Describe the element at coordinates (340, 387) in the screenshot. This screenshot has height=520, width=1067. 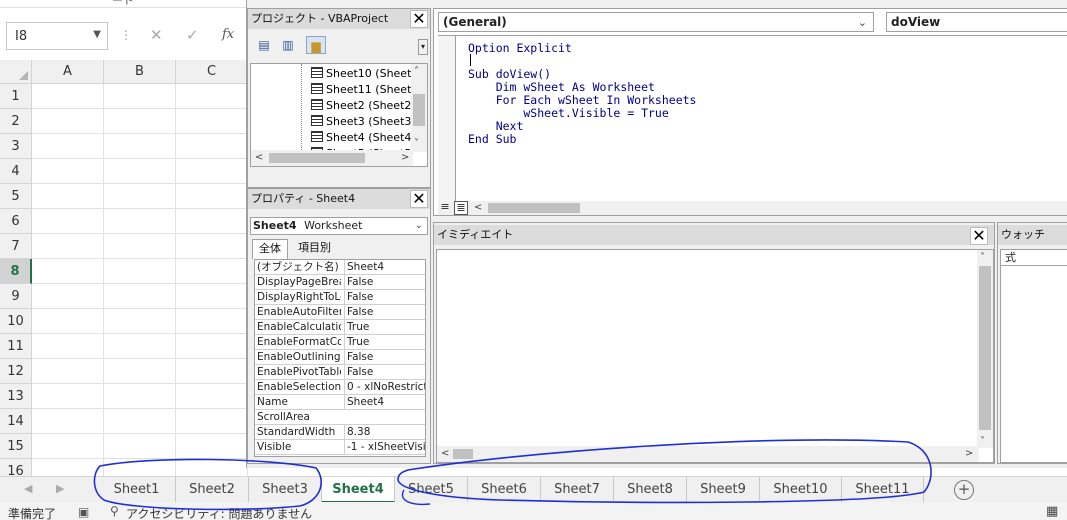
I see `property-row: EnableSelection0 - xlNoRestrictions` at that location.